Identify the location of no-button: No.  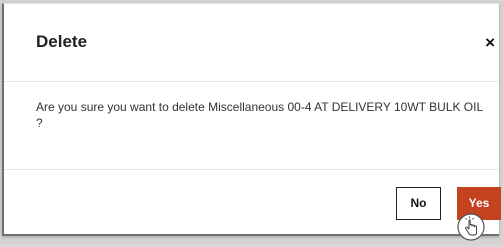
(418, 203).